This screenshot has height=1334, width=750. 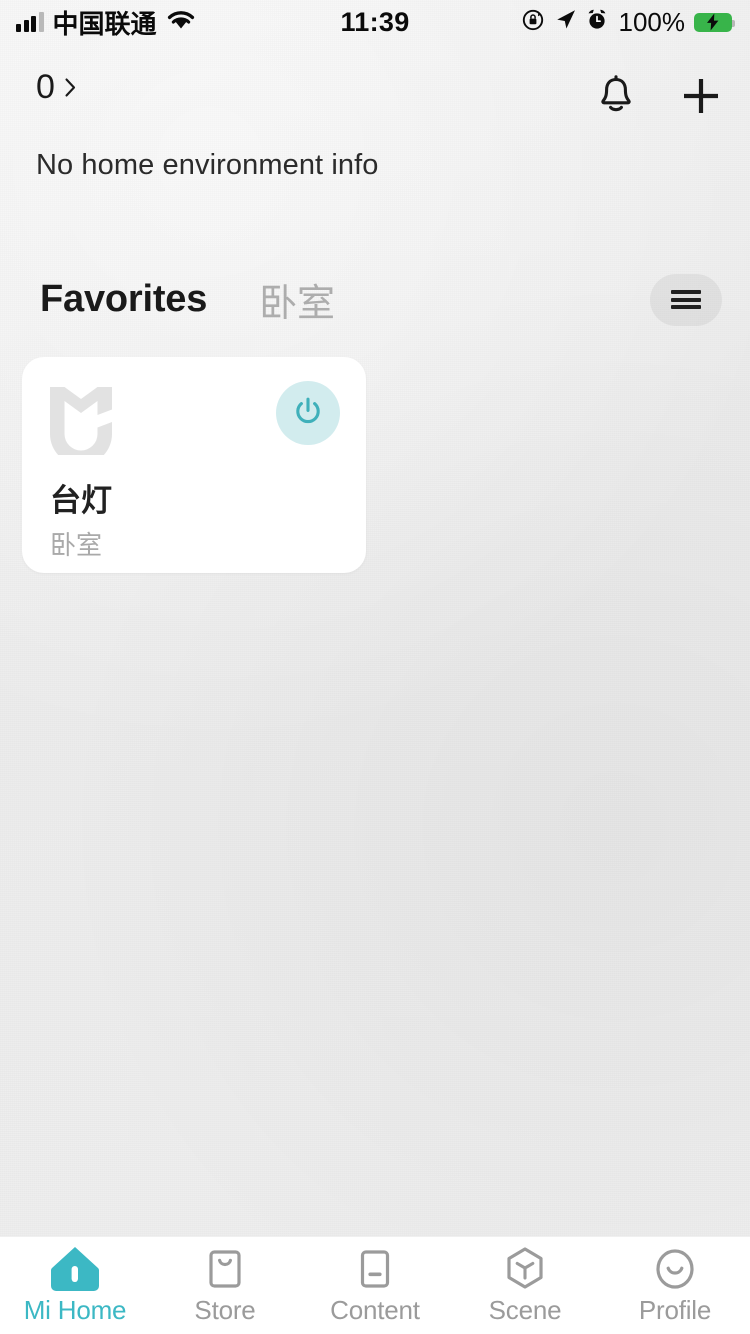 I want to click on bell-icon, so click(x=616, y=98).